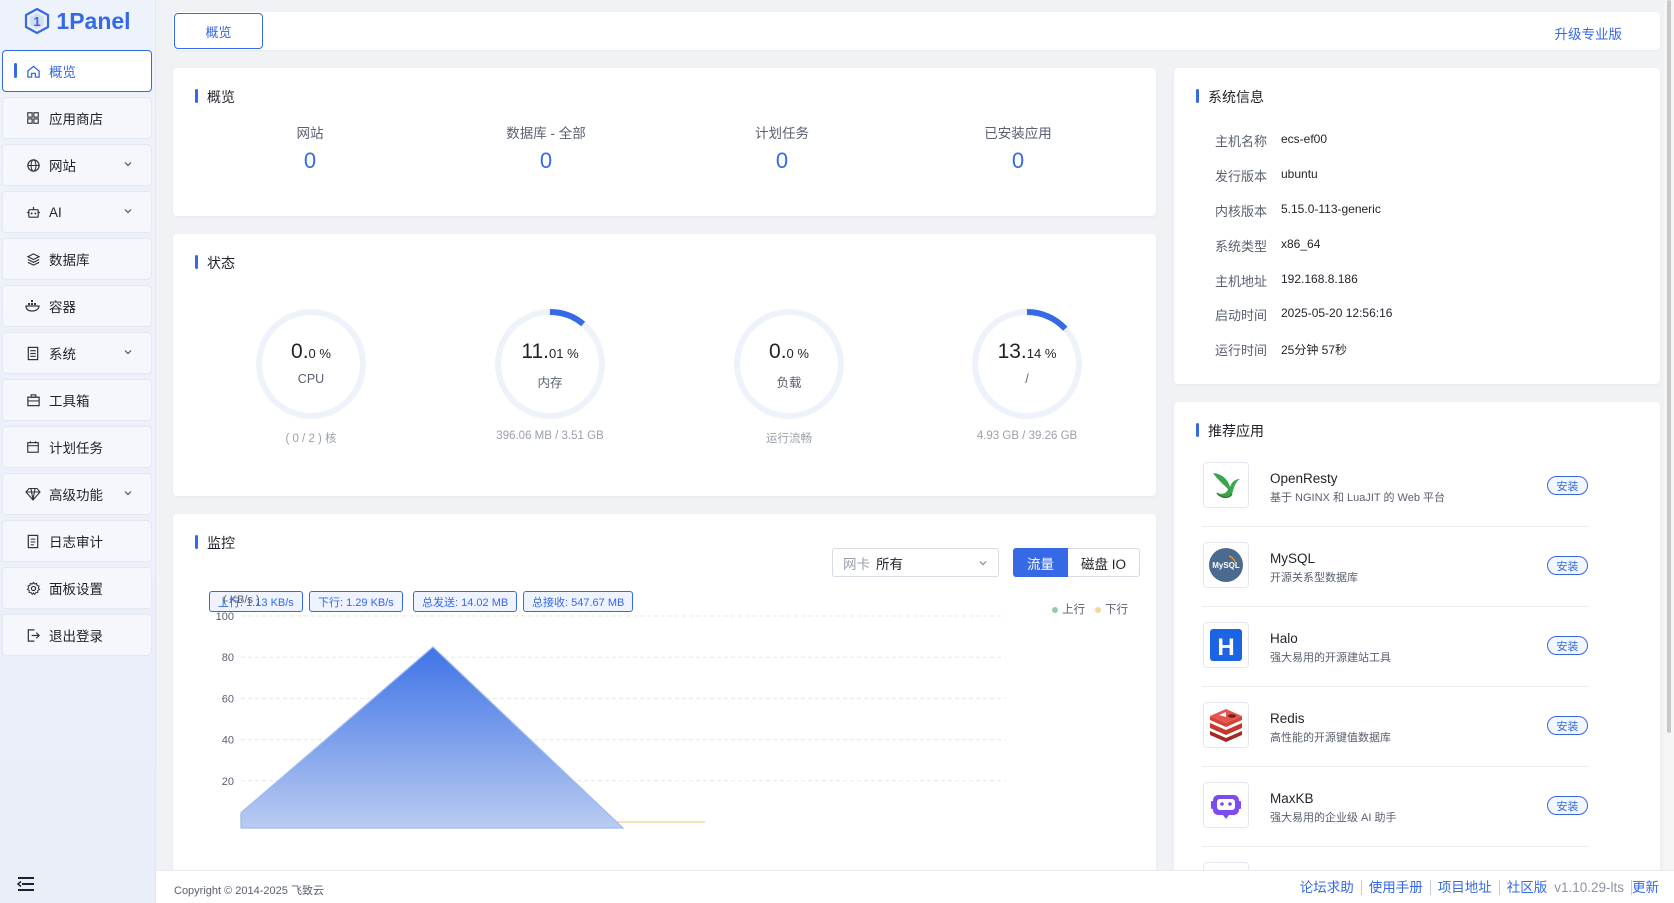 The image size is (1674, 903). What do you see at coordinates (311, 439) in the screenshot?
I see `gauge-subtext: ( 0 / 2 ) 核` at bounding box center [311, 439].